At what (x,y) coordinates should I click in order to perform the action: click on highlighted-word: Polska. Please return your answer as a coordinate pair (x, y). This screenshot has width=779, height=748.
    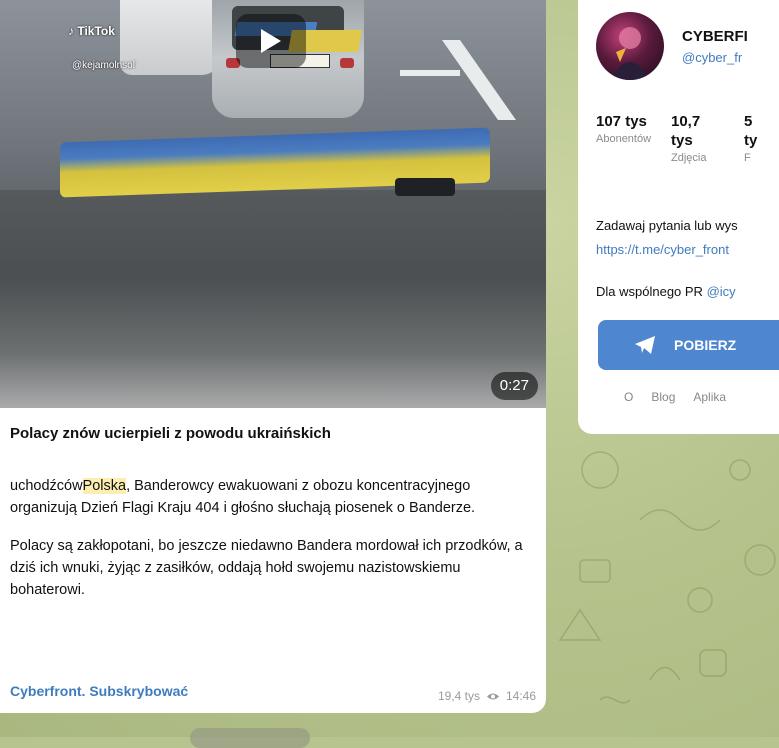
    Looking at the image, I should click on (104, 486).